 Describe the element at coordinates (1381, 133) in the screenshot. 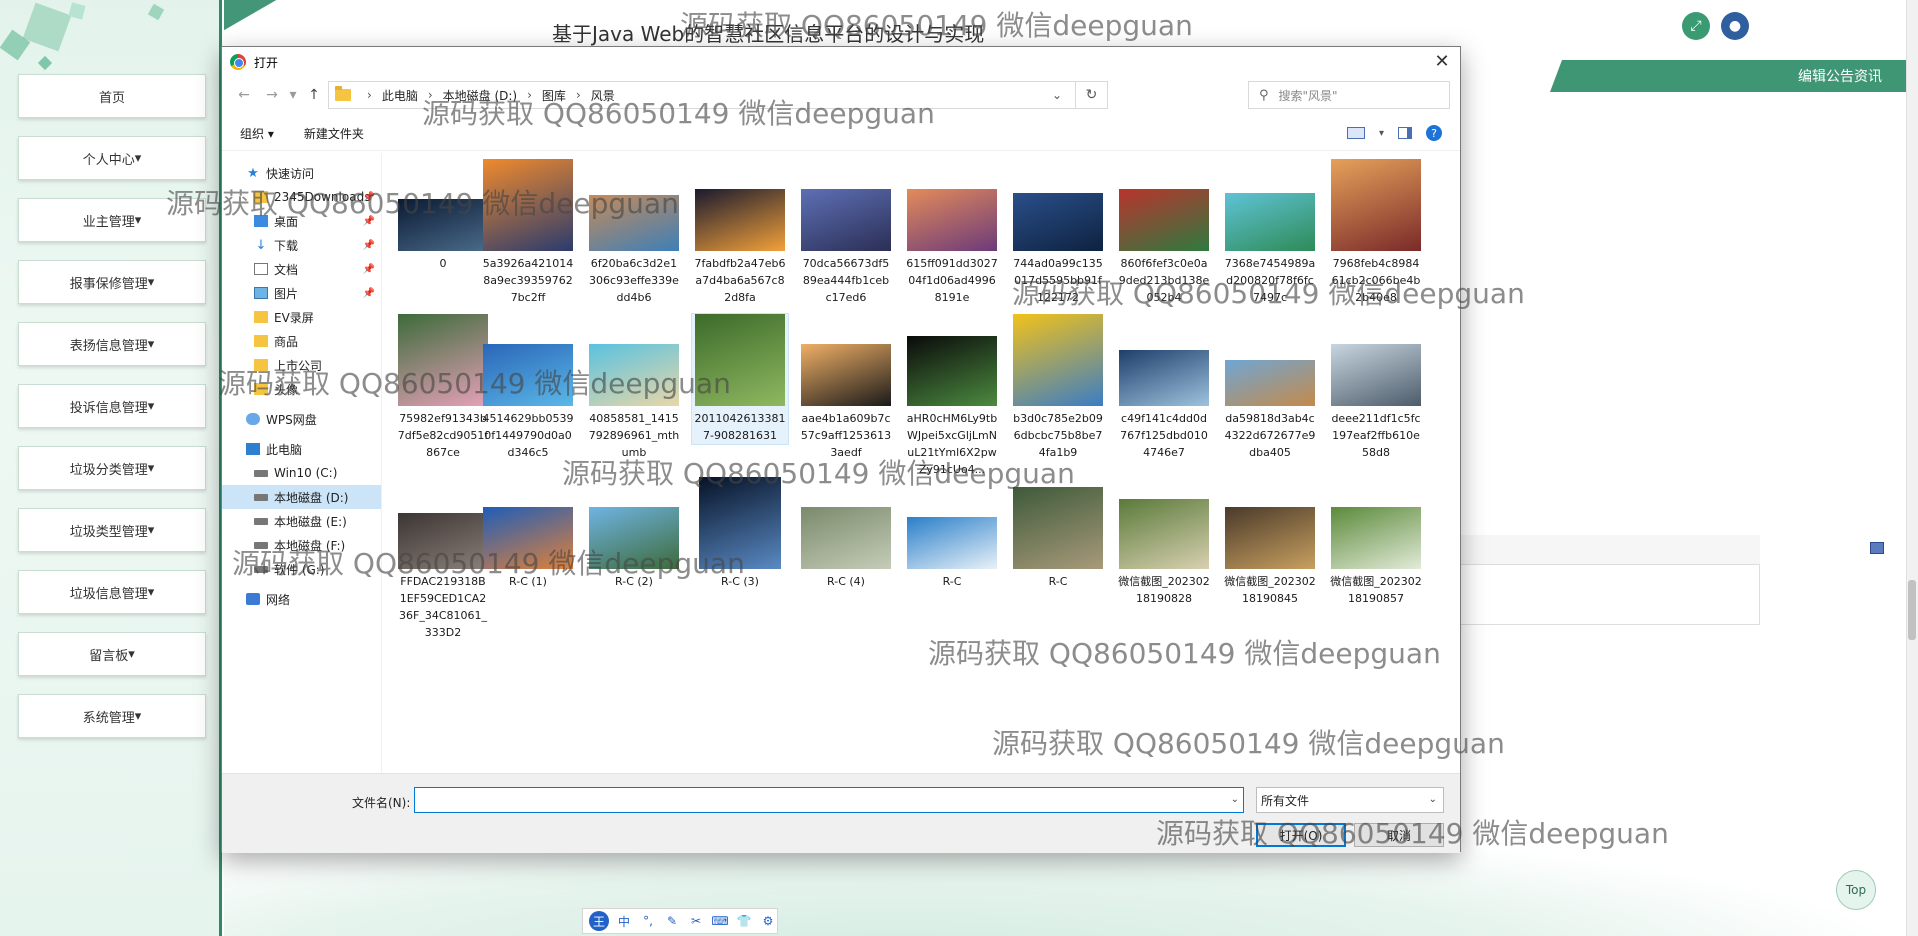

I see `chevron-down-icon: ▾` at that location.